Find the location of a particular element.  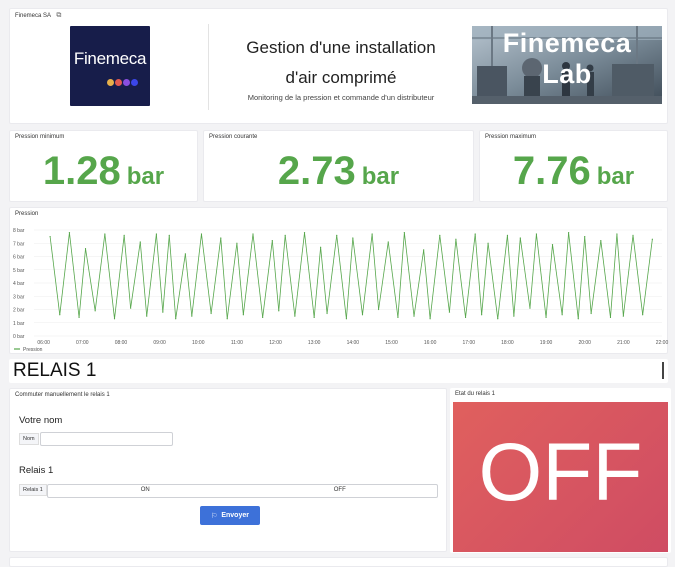

finemeca-logo: Finemeca is located at coordinates (110, 66).